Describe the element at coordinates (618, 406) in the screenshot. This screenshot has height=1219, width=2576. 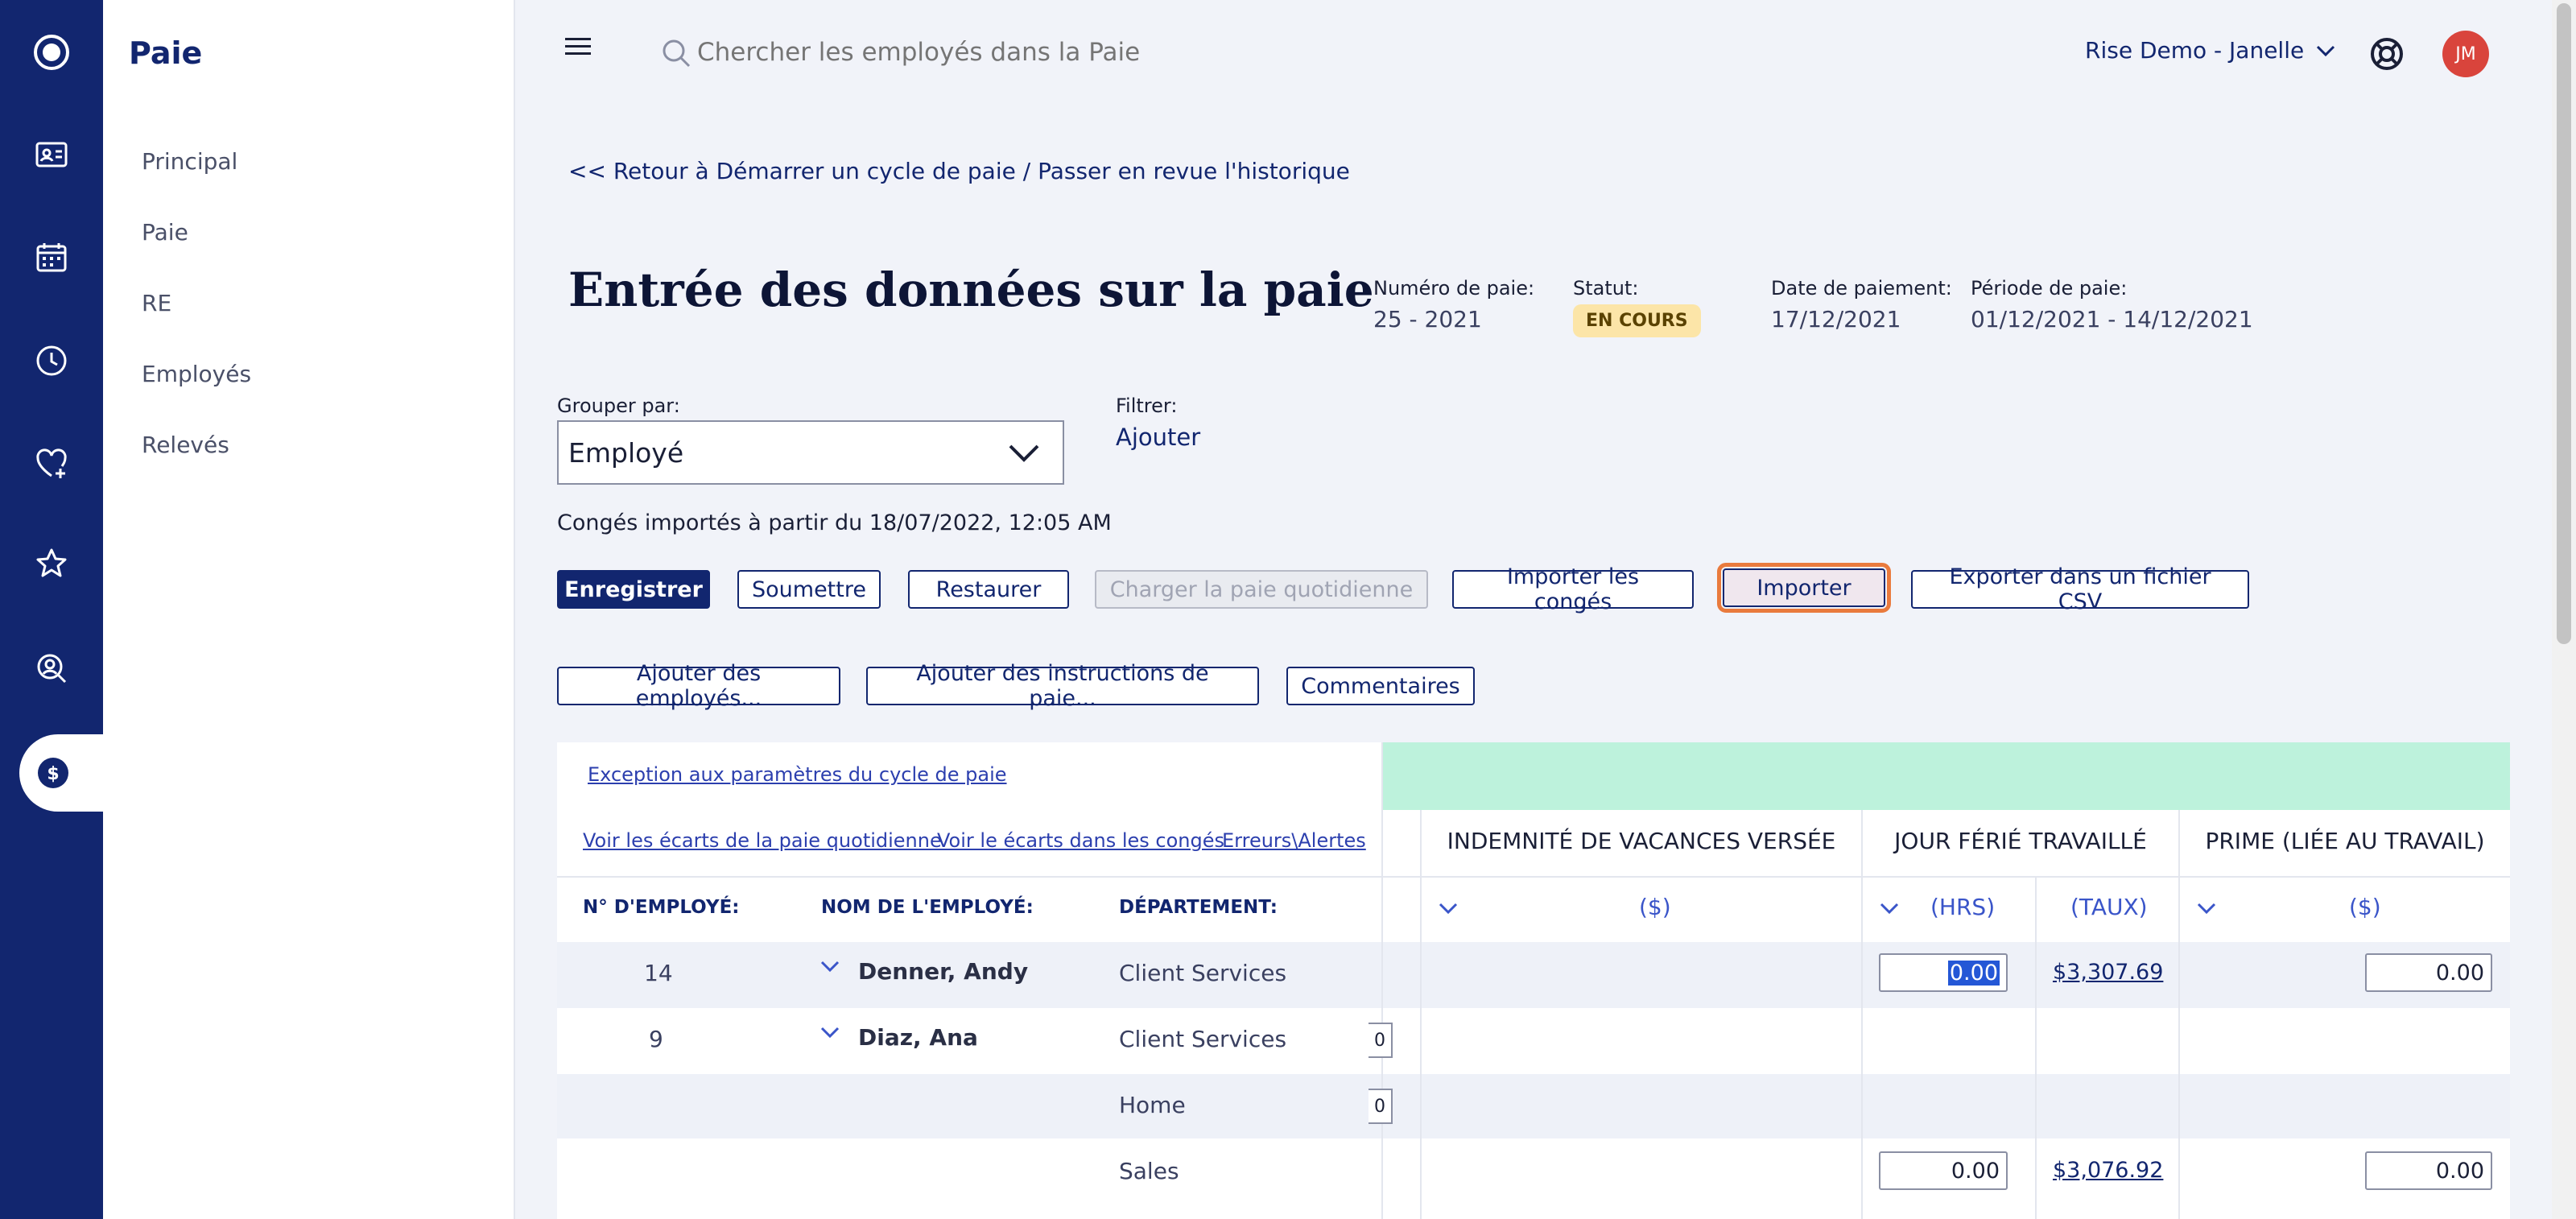
I see `group-by-label: Grouper par:` at that location.